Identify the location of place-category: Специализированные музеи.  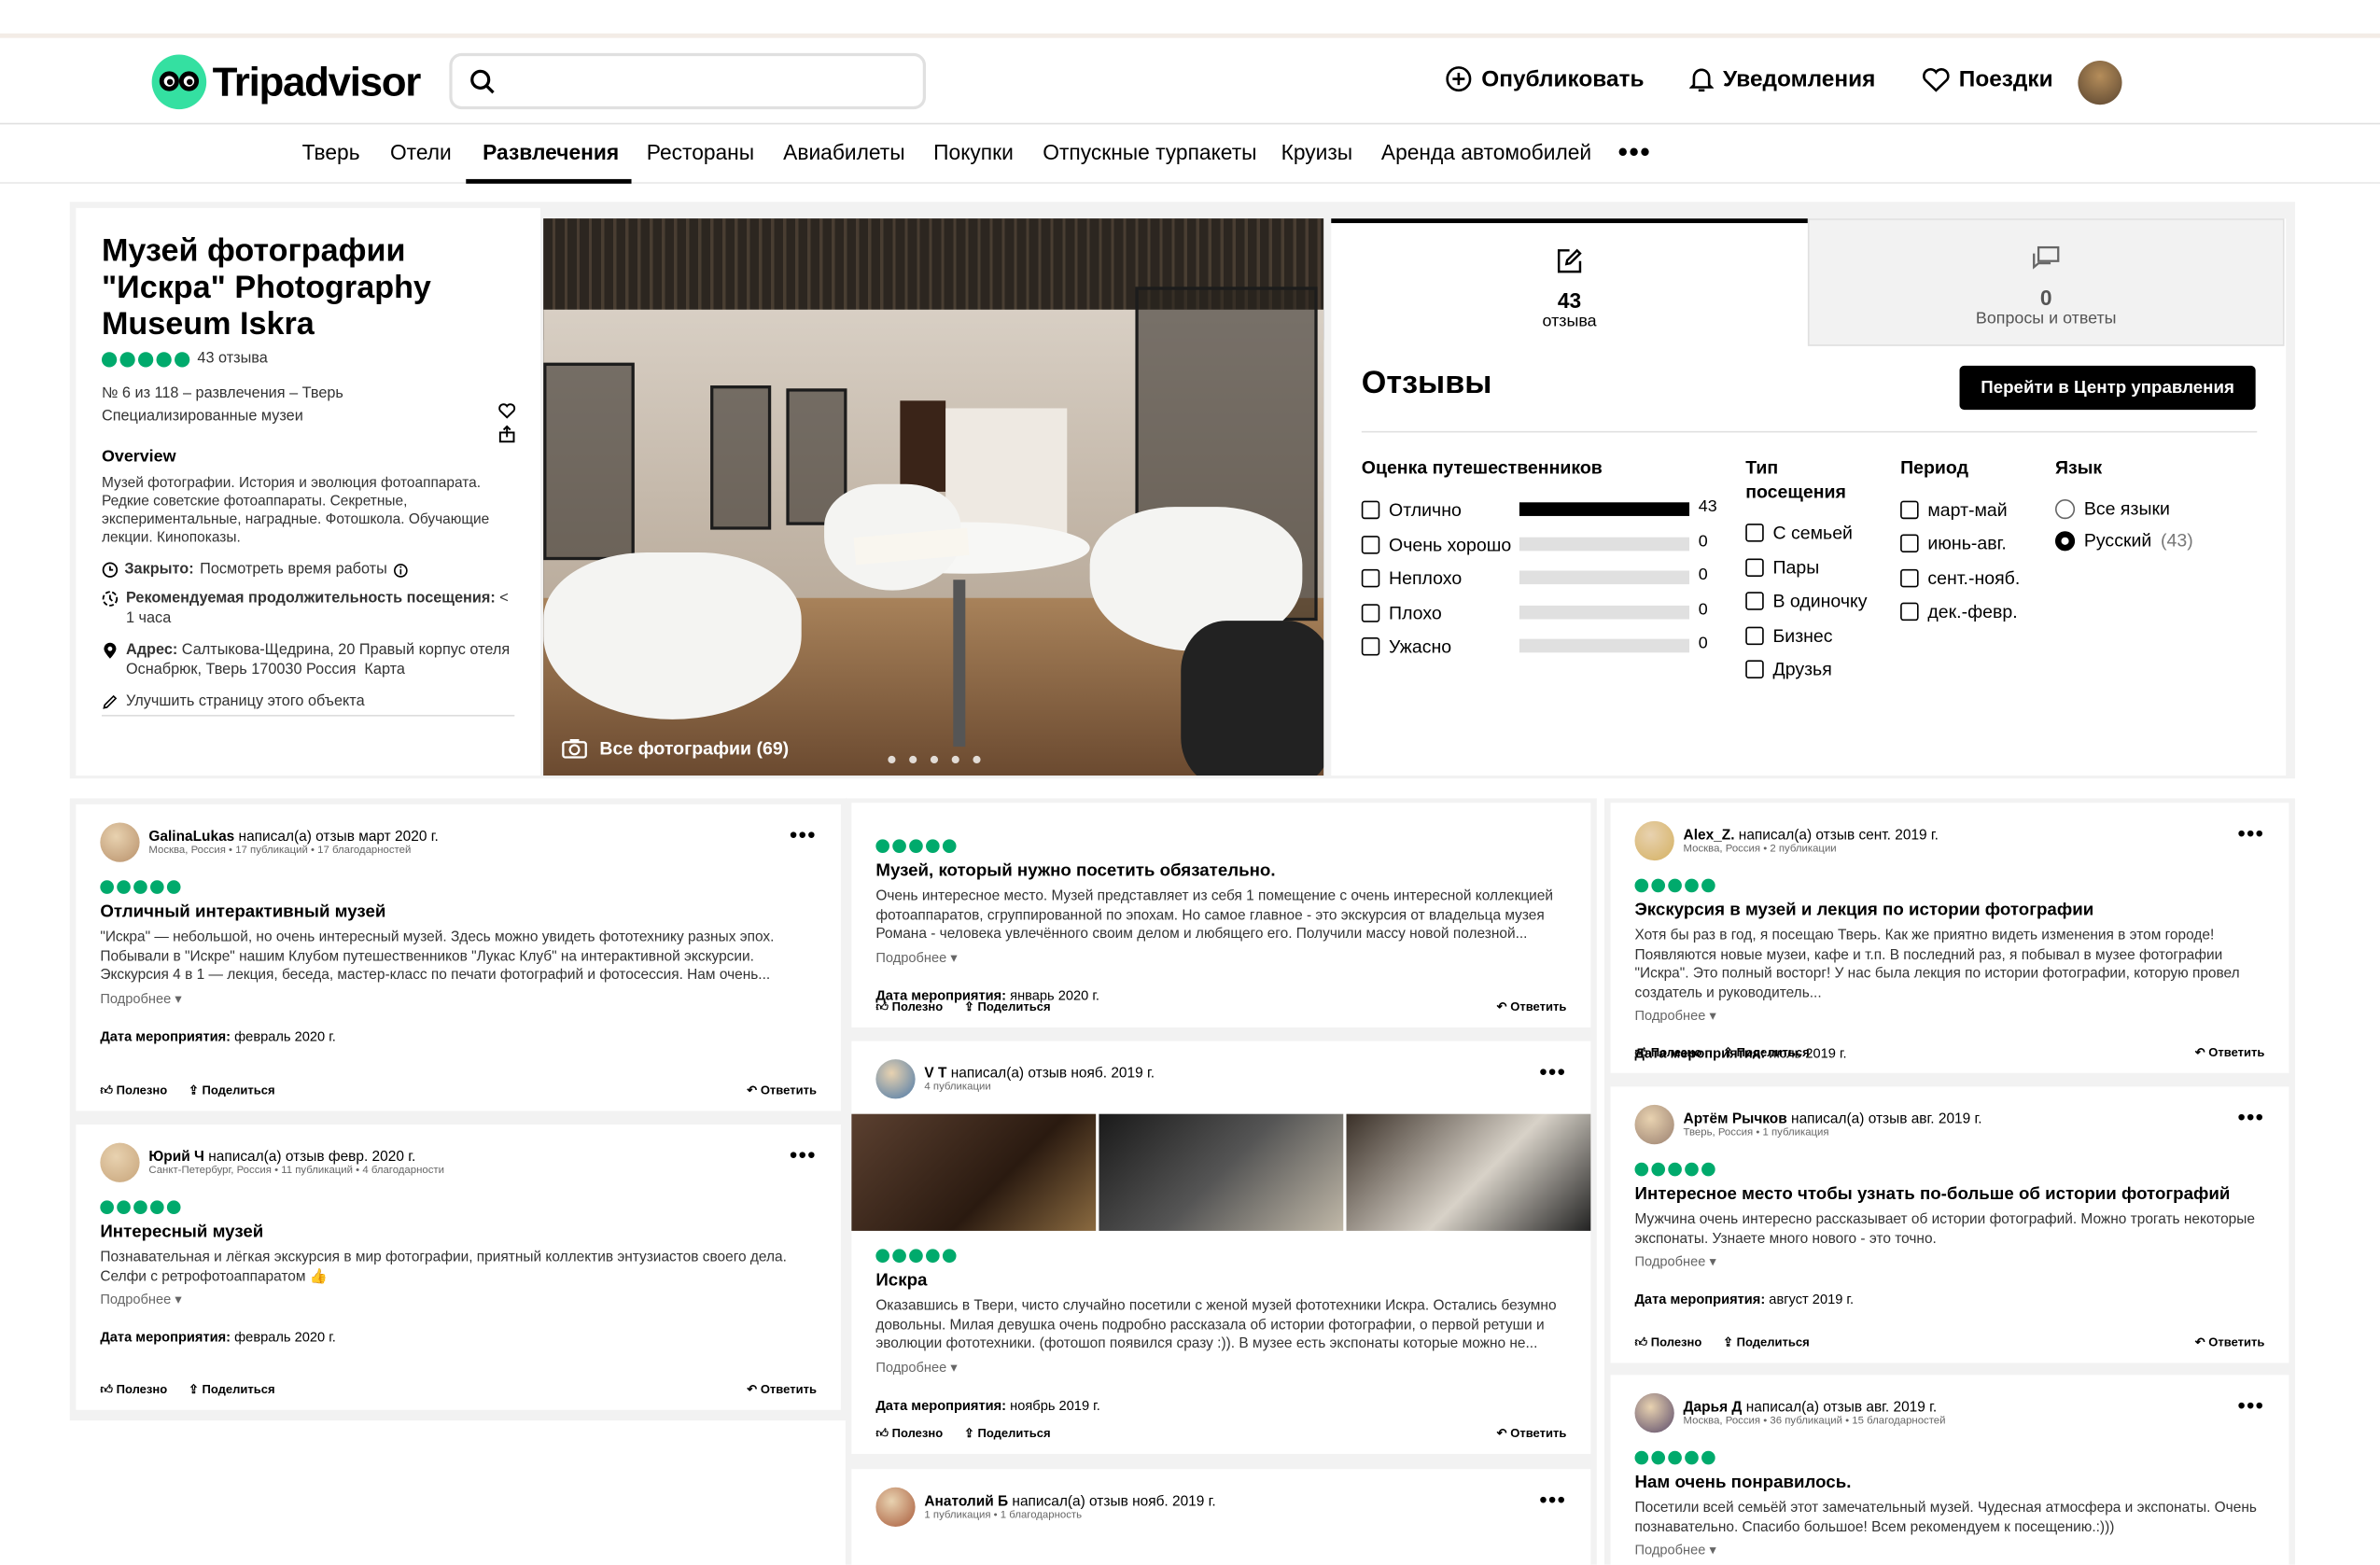
(308, 416).